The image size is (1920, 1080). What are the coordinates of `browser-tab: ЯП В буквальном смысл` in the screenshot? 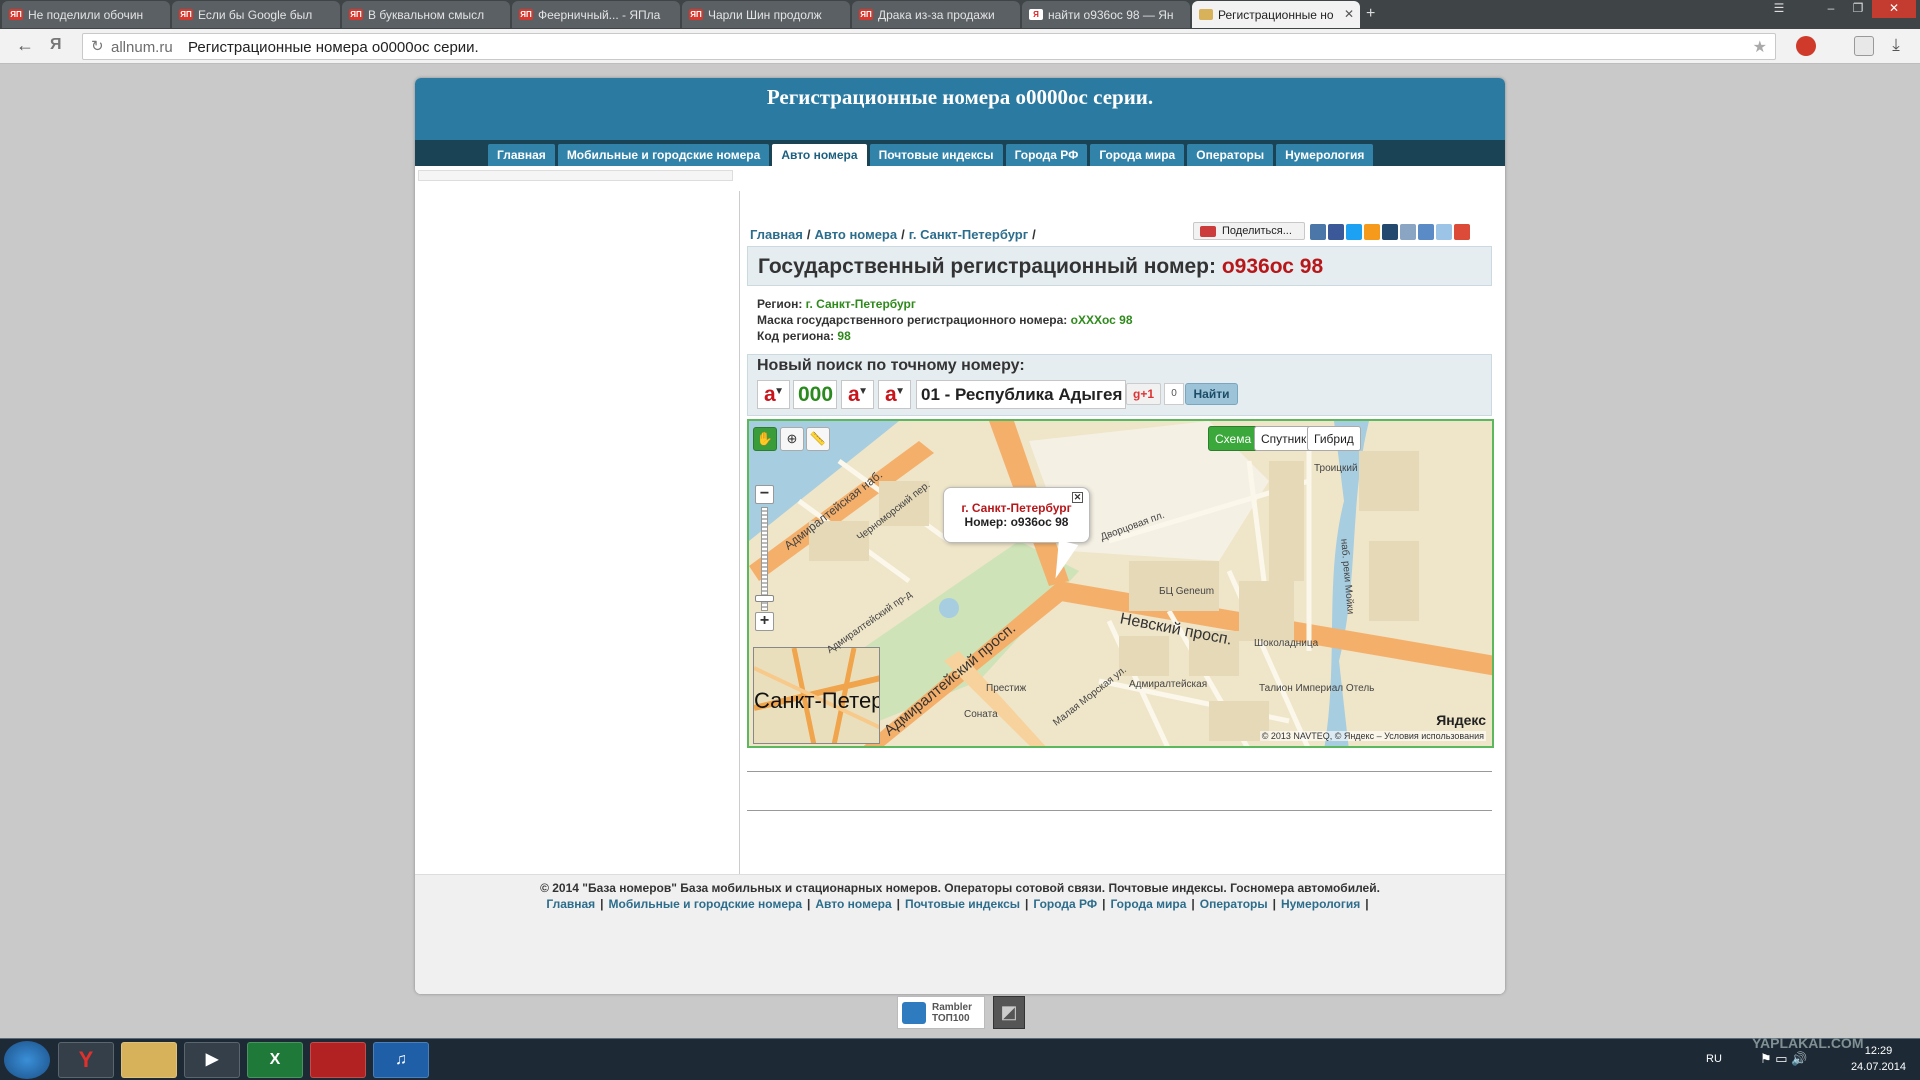 It's located at (426, 14).